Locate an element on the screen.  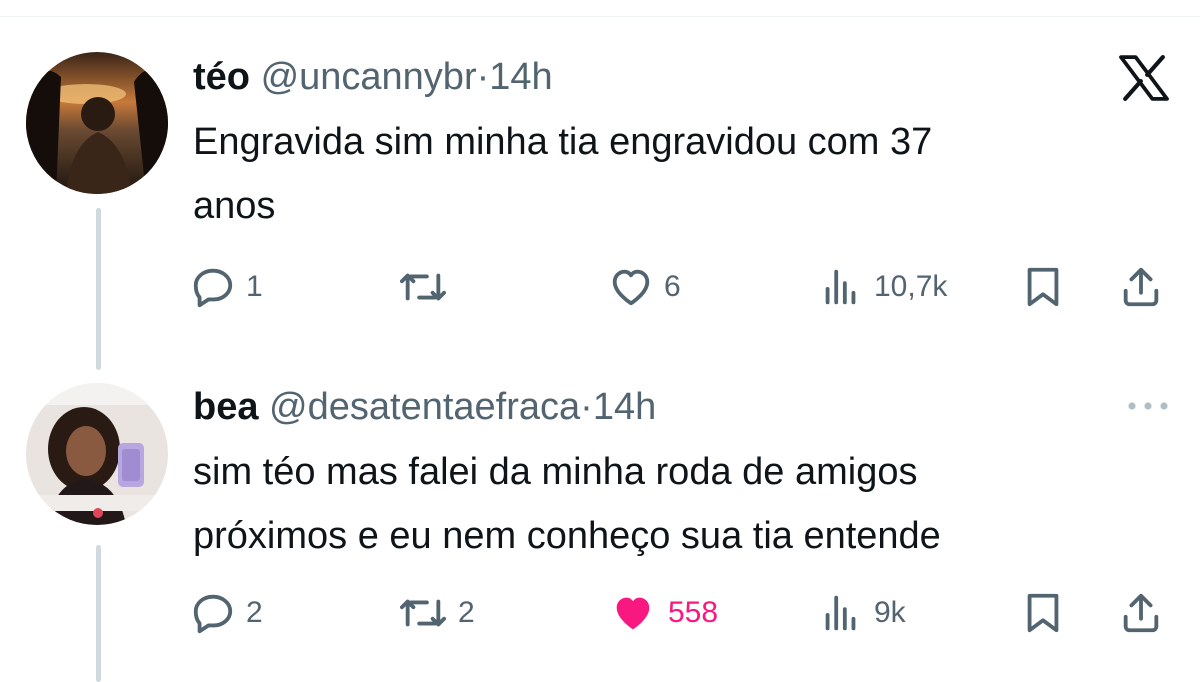
user-handle: @desatentaefraca is located at coordinates (424, 407).